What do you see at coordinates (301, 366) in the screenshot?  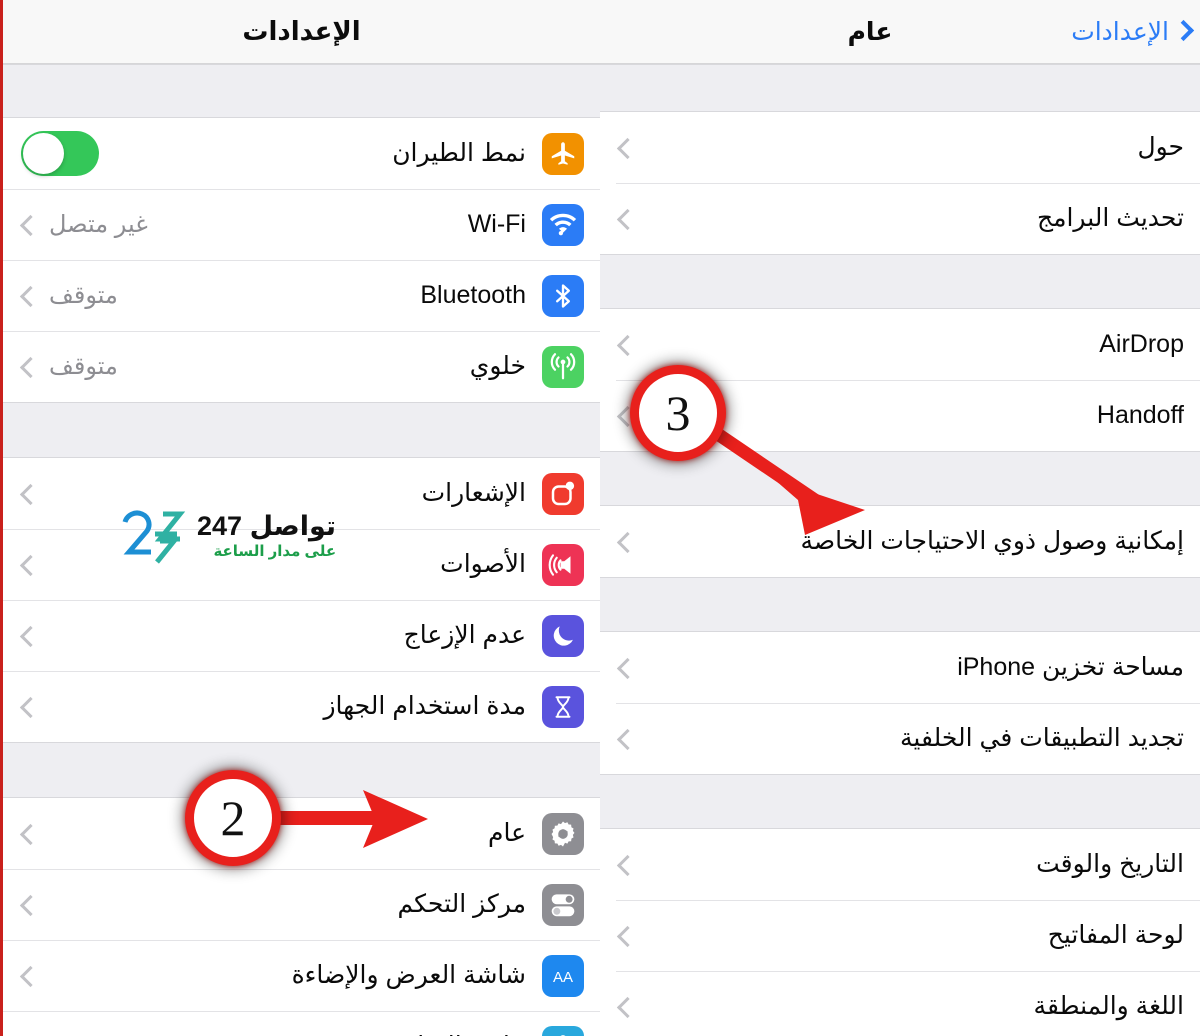 I see `row-cellular: خلوي متوقف` at bounding box center [301, 366].